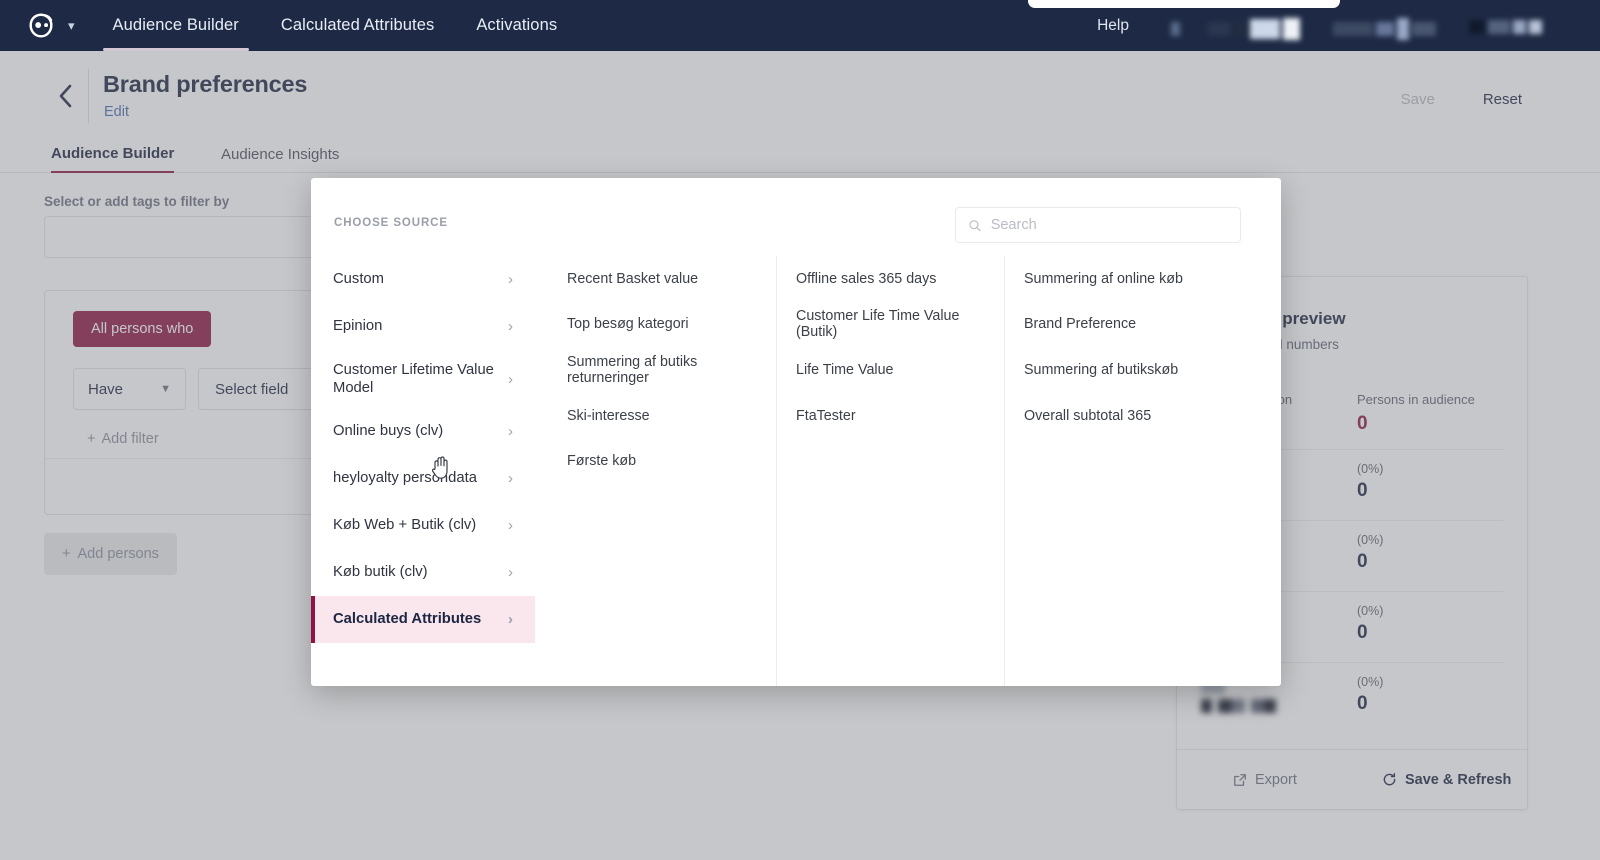  I want to click on source-label: Epinion, so click(358, 326).